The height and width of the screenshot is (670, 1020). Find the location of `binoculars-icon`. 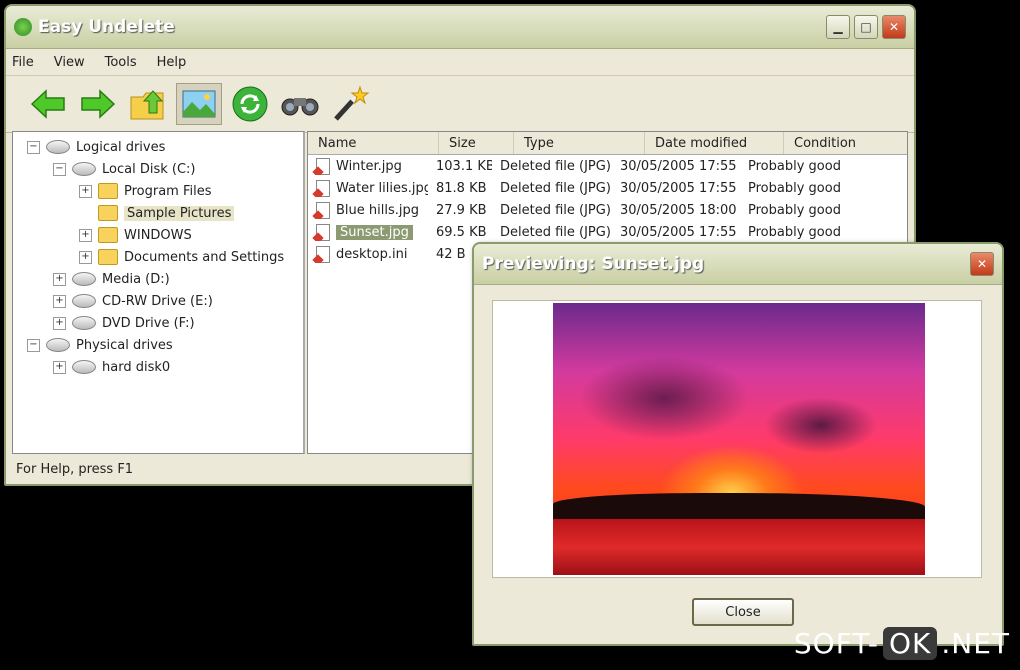

binoculars-icon is located at coordinates (300, 107).